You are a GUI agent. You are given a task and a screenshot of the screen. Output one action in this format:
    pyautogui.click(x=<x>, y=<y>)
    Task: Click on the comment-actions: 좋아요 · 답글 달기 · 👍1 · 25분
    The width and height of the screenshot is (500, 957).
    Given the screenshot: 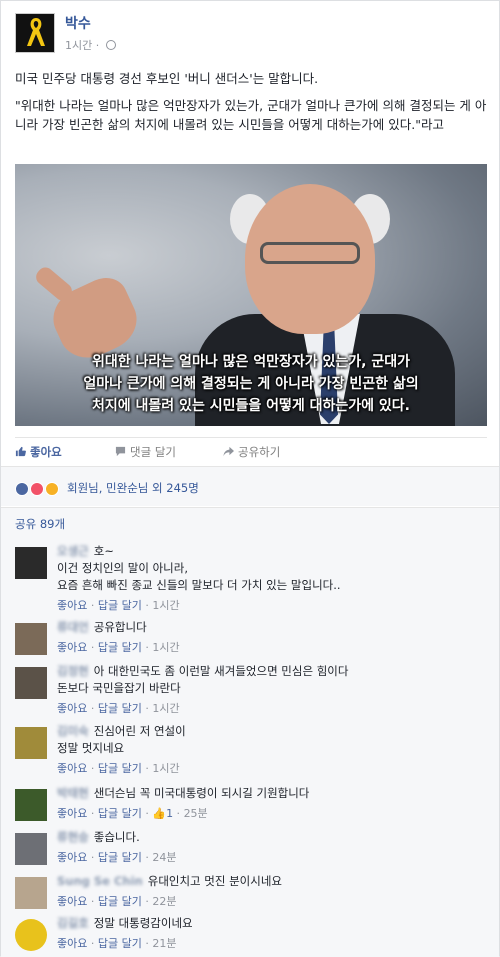 What is the action you would take?
    pyautogui.click(x=132, y=813)
    